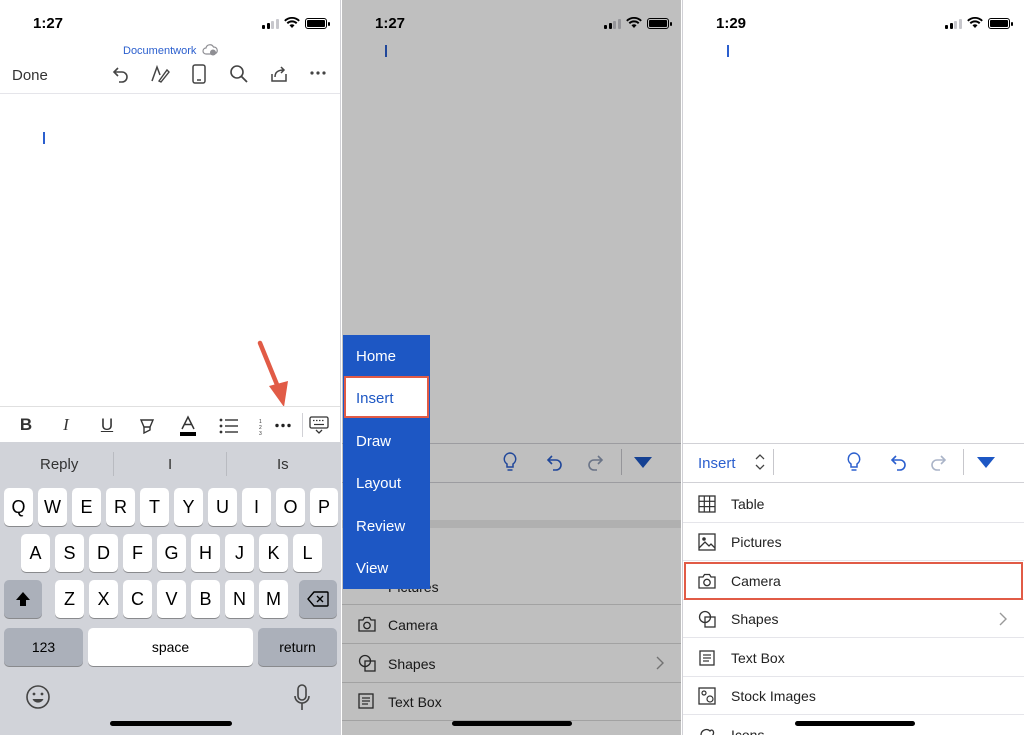  I want to click on insert-item-table: Table, so click(853, 504).